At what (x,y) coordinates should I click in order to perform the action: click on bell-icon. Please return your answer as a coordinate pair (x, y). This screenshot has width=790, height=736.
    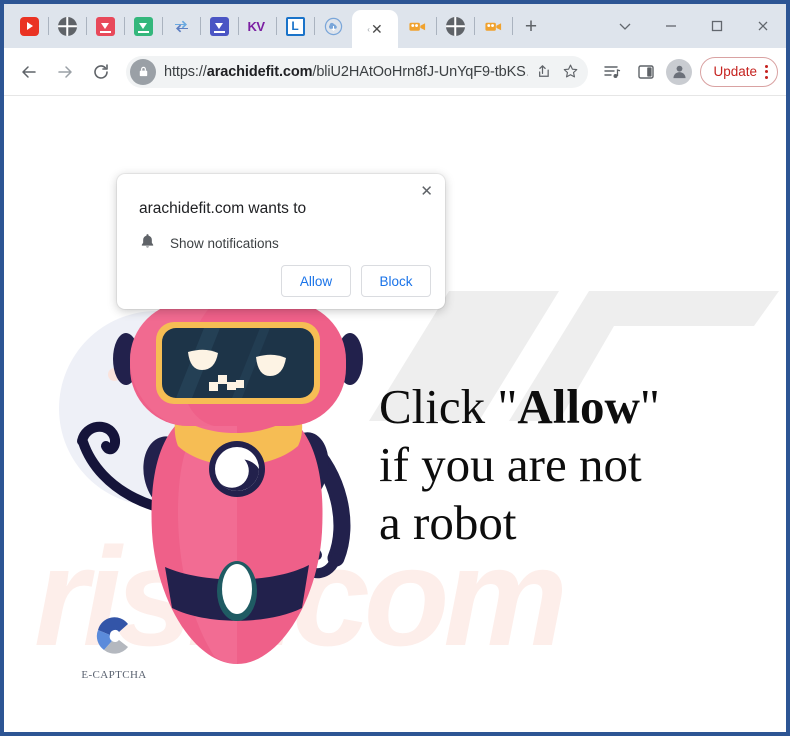
    Looking at the image, I should click on (147, 243).